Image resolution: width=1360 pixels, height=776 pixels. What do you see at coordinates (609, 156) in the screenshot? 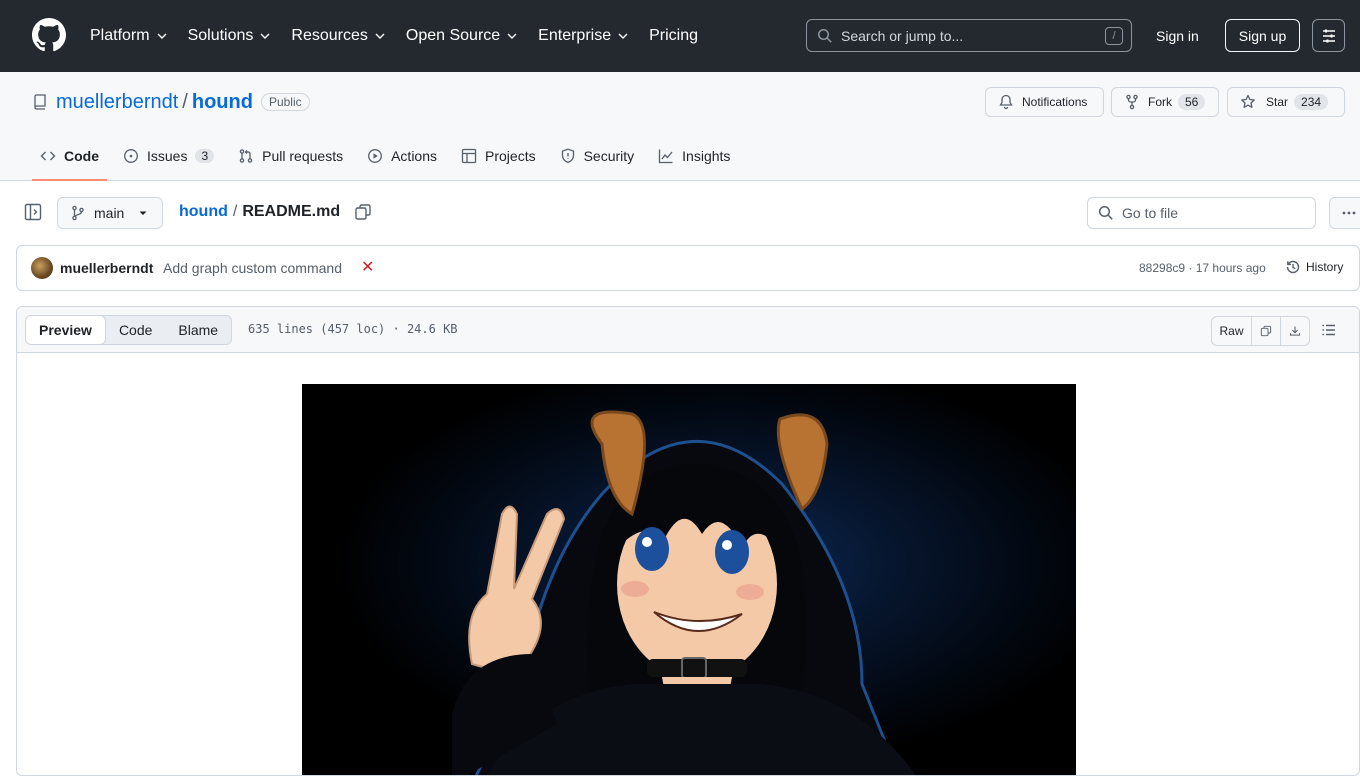
I see `tab-label: Security` at bounding box center [609, 156].